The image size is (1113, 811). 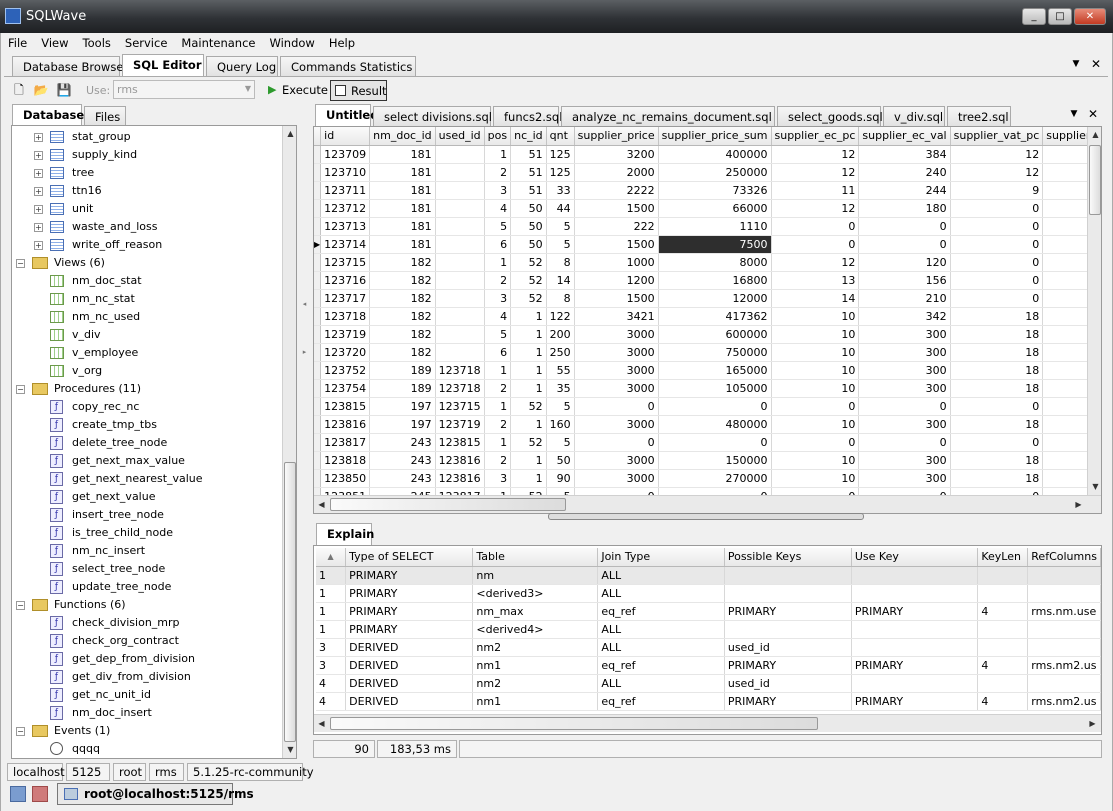 I want to click on tree-table-ttn16: + ttn16, so click(x=147, y=191).